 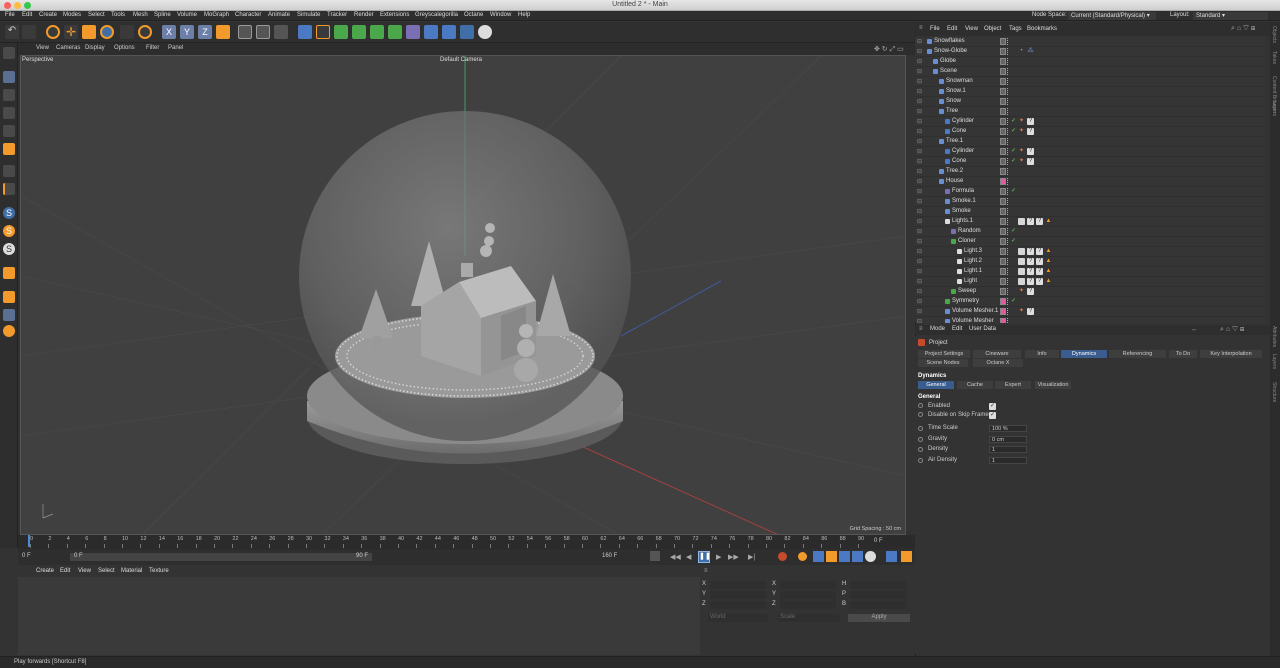 What do you see at coordinates (954, 171) in the screenshot?
I see `object-name: Tree.2` at bounding box center [954, 171].